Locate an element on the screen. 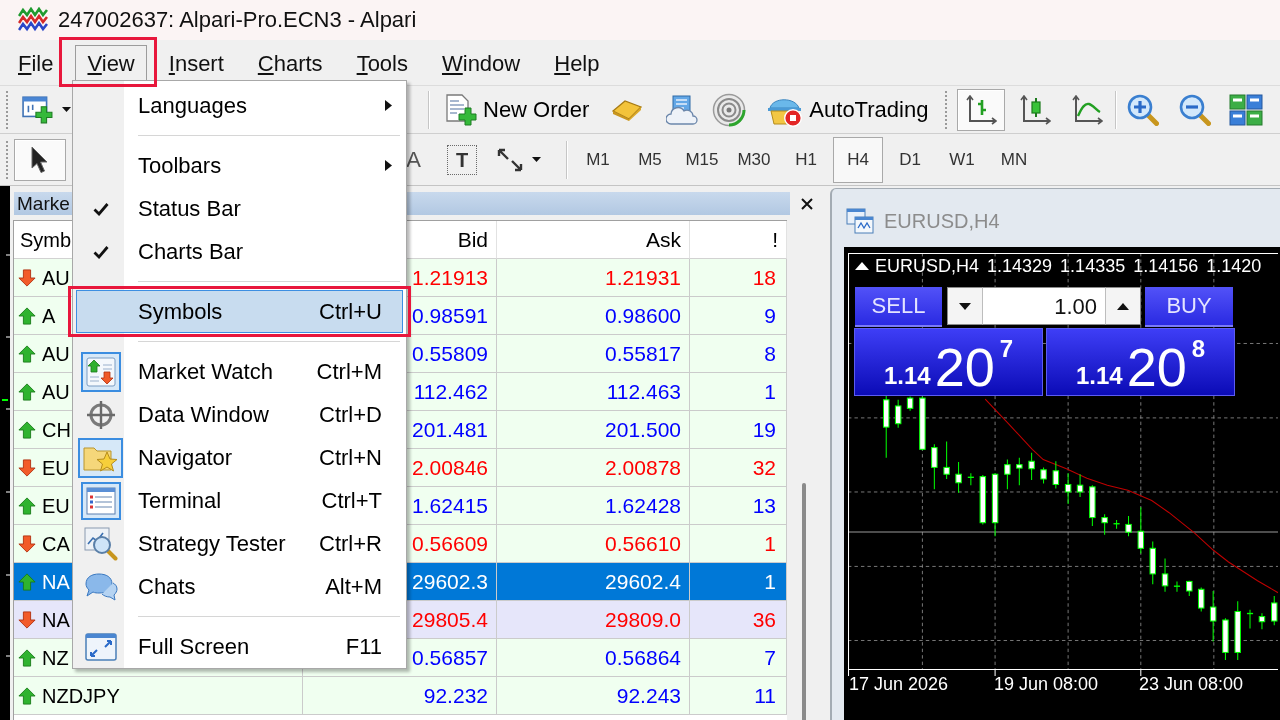 The image size is (1280, 720). symbol-name: CA is located at coordinates (56, 543).